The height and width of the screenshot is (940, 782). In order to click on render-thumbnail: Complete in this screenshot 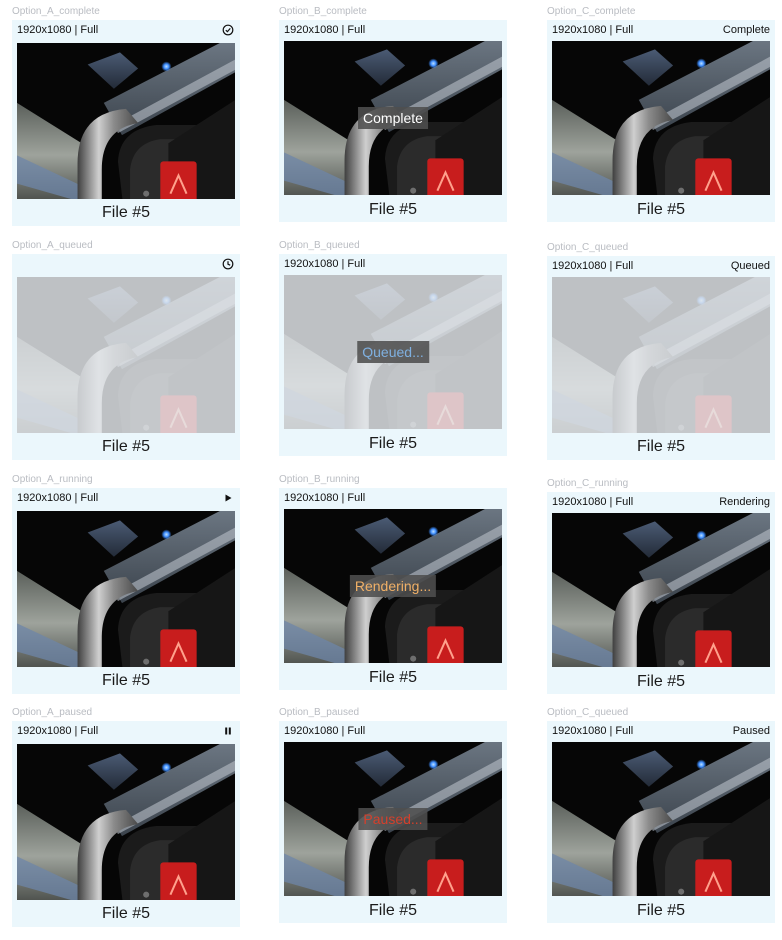, I will do `click(393, 118)`.